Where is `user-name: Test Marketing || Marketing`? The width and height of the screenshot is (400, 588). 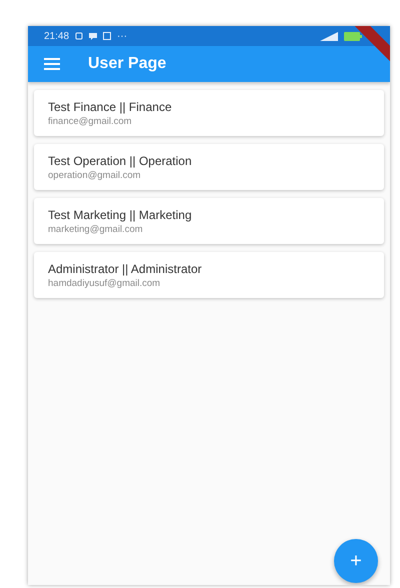
user-name: Test Marketing || Marketing is located at coordinates (120, 215).